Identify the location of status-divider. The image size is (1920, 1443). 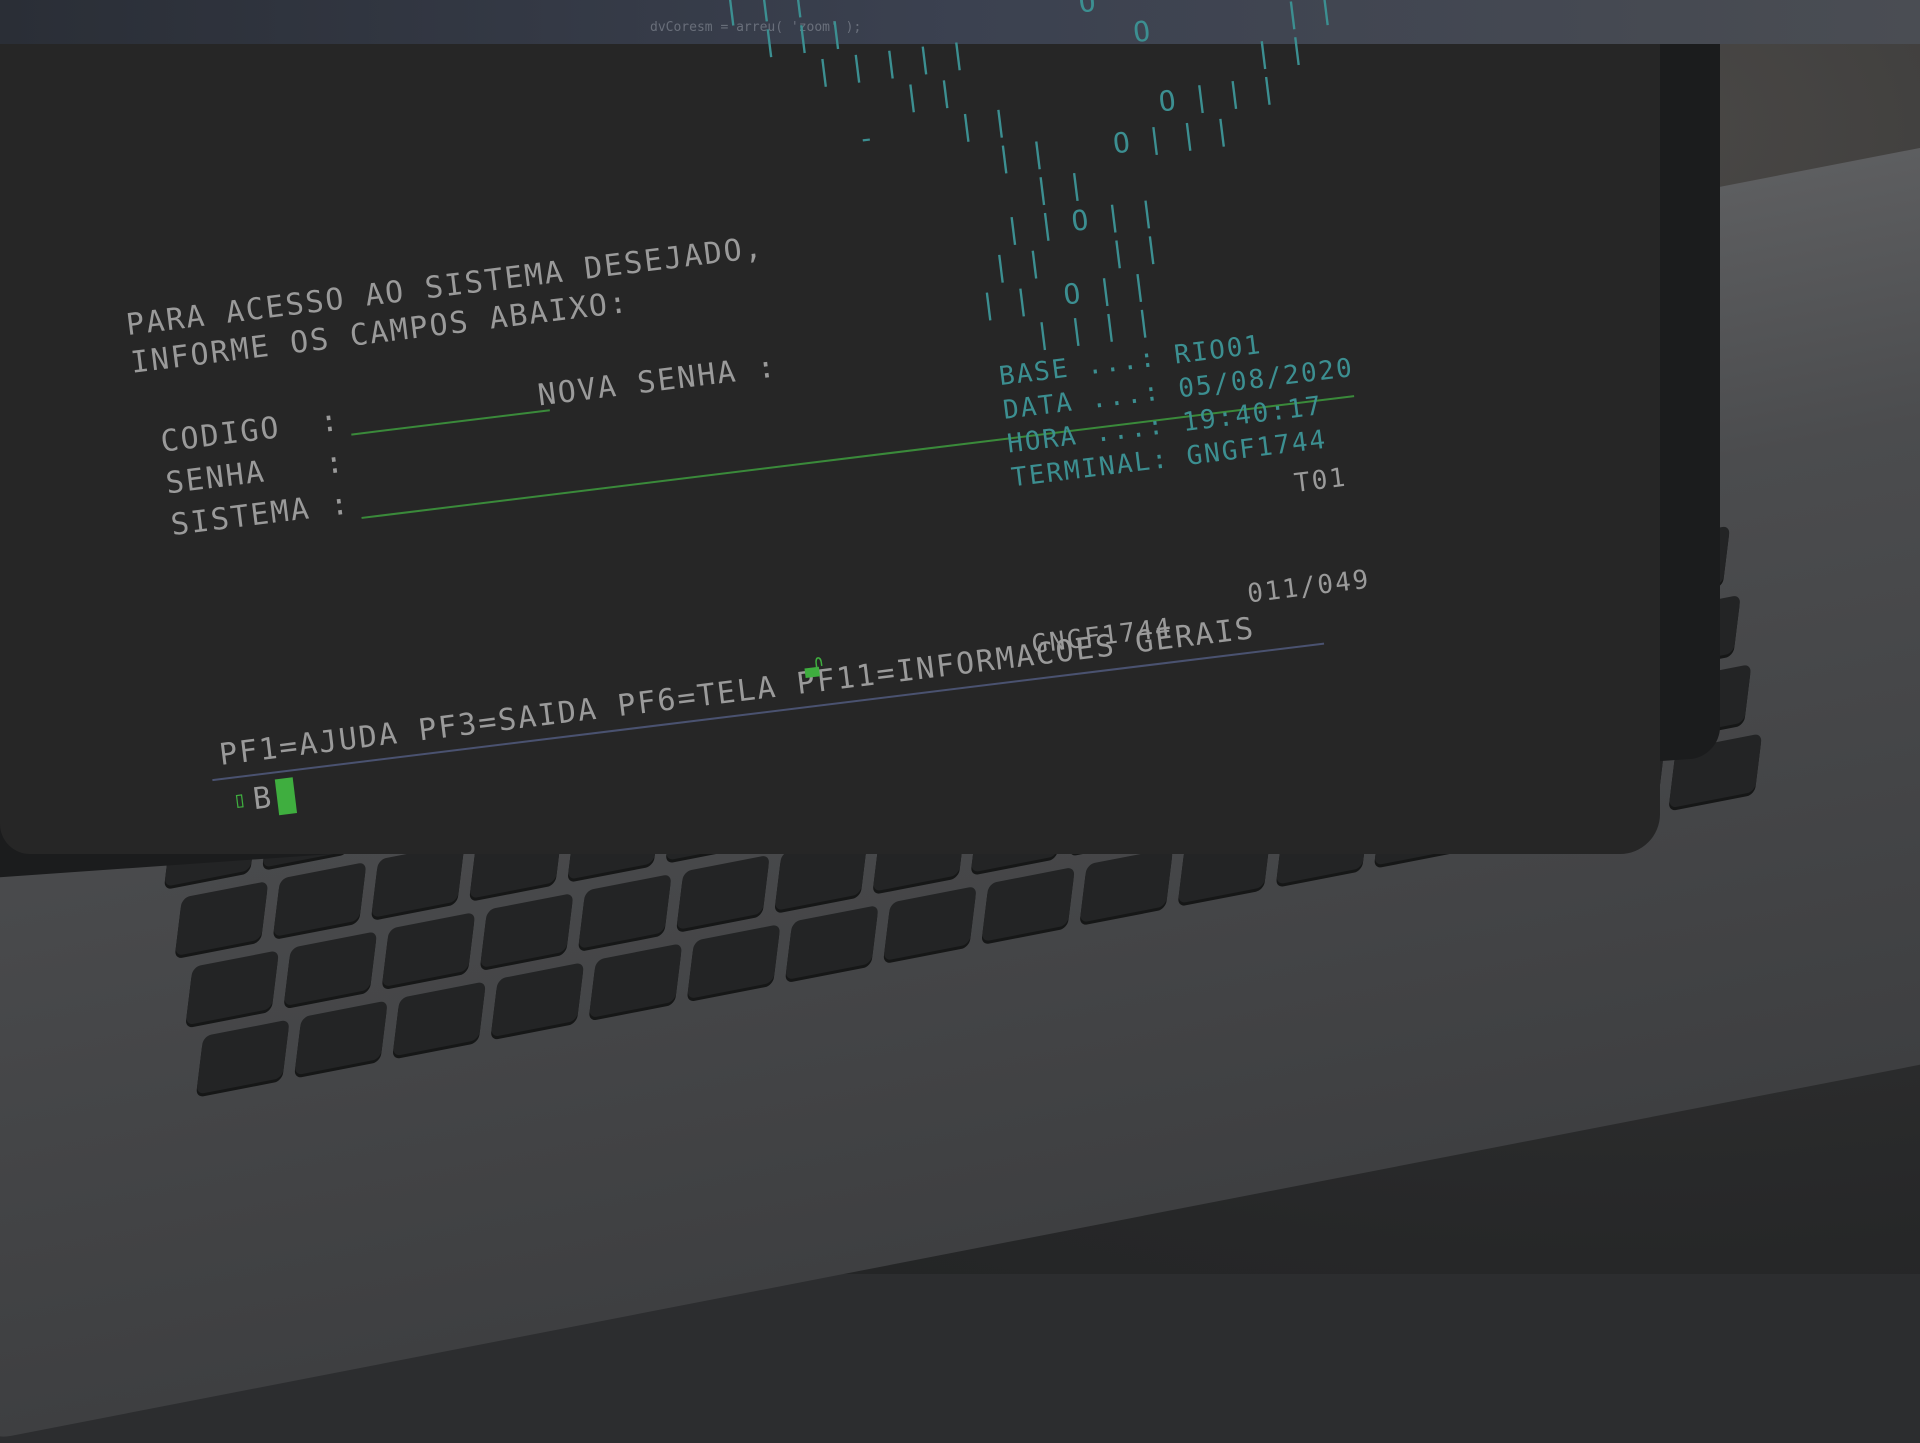
(768, 712).